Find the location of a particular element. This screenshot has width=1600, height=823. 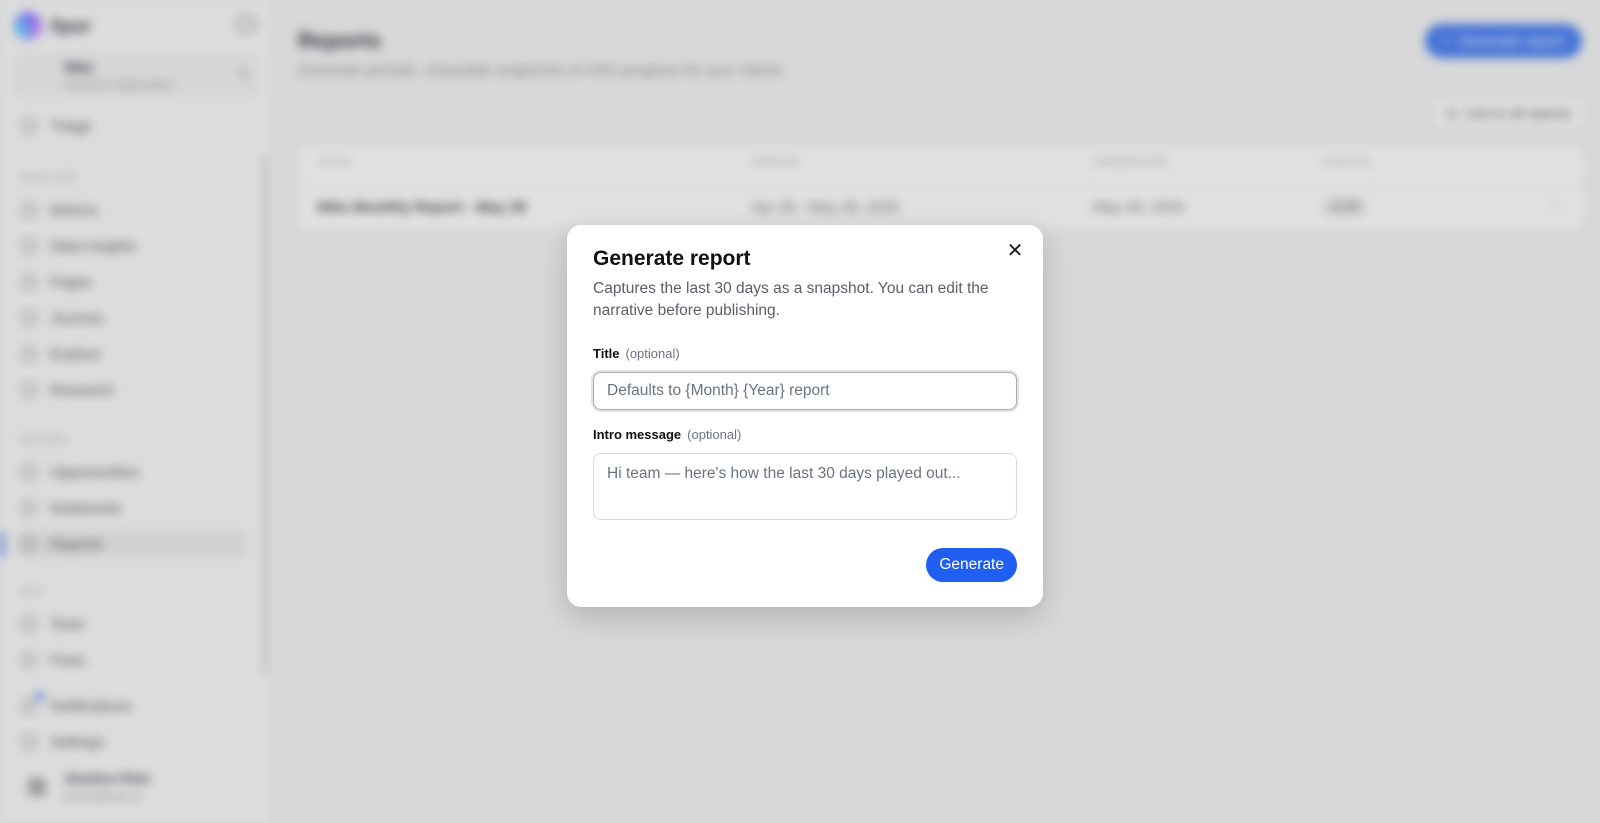

title-input is located at coordinates (805, 391).